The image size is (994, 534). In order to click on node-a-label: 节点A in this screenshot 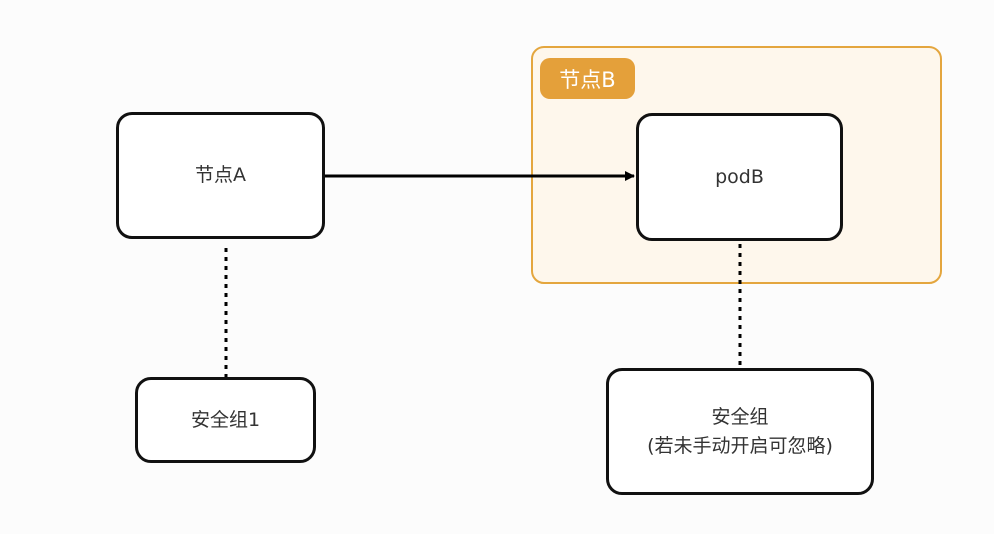, I will do `click(220, 175)`.